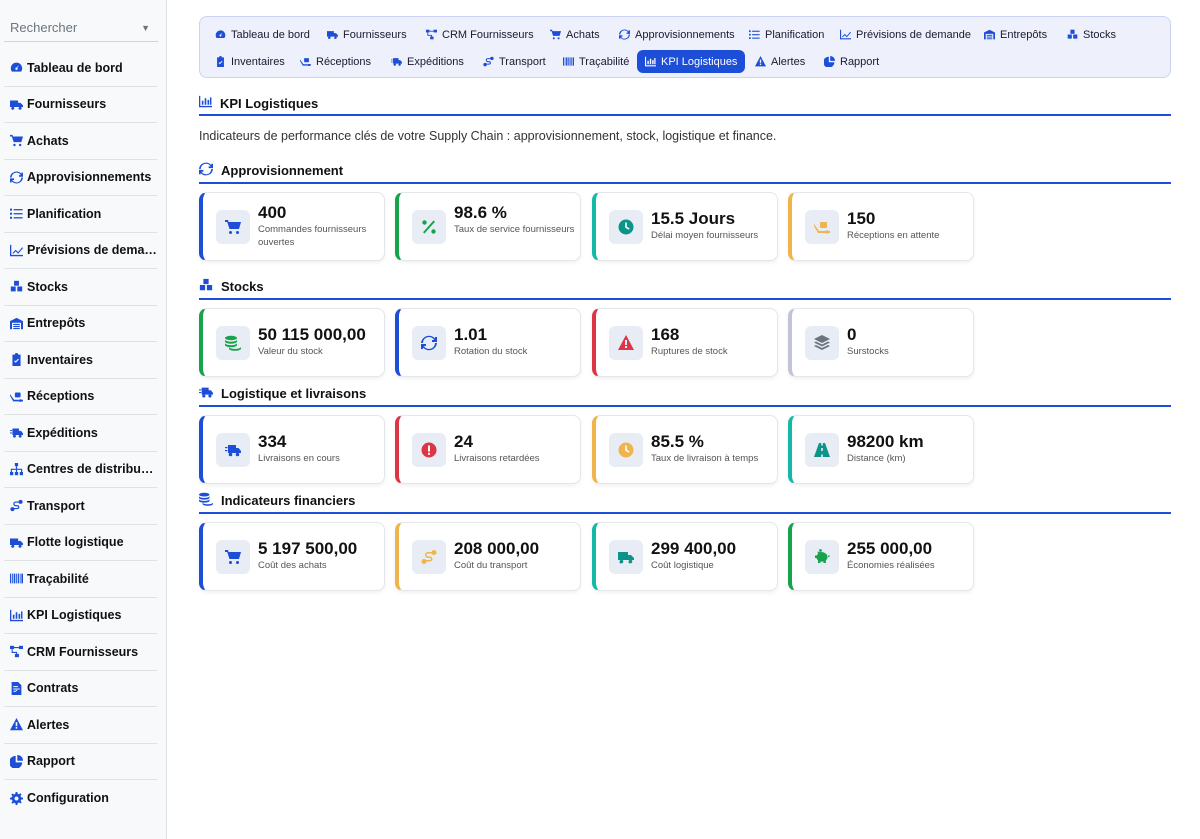 The width and height of the screenshot is (1200, 839). What do you see at coordinates (299, 458) in the screenshot?
I see `kpi-label: Livraisons en cours` at bounding box center [299, 458].